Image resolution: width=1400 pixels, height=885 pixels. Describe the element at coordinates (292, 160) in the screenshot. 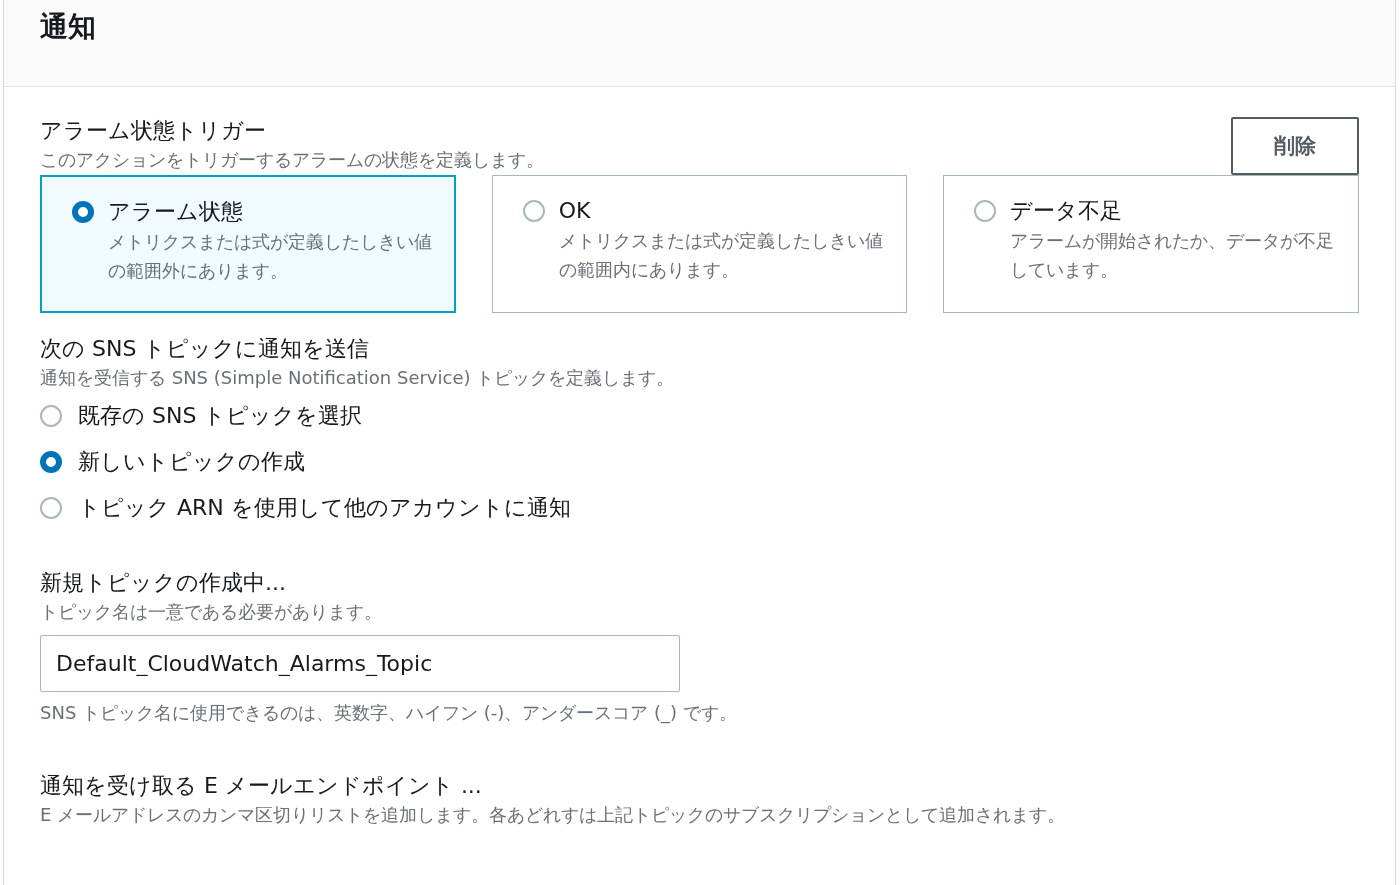

I see `field-description: このアクションをトリガーするアラームの状態を定義します。` at that location.